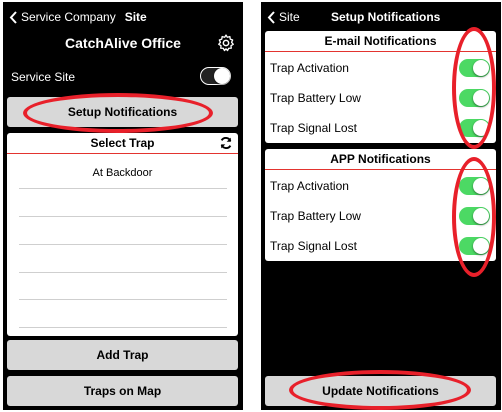 The height and width of the screenshot is (412, 502). Describe the element at coordinates (380, 159) in the screenshot. I see `app-section-header: APP Notifications` at that location.